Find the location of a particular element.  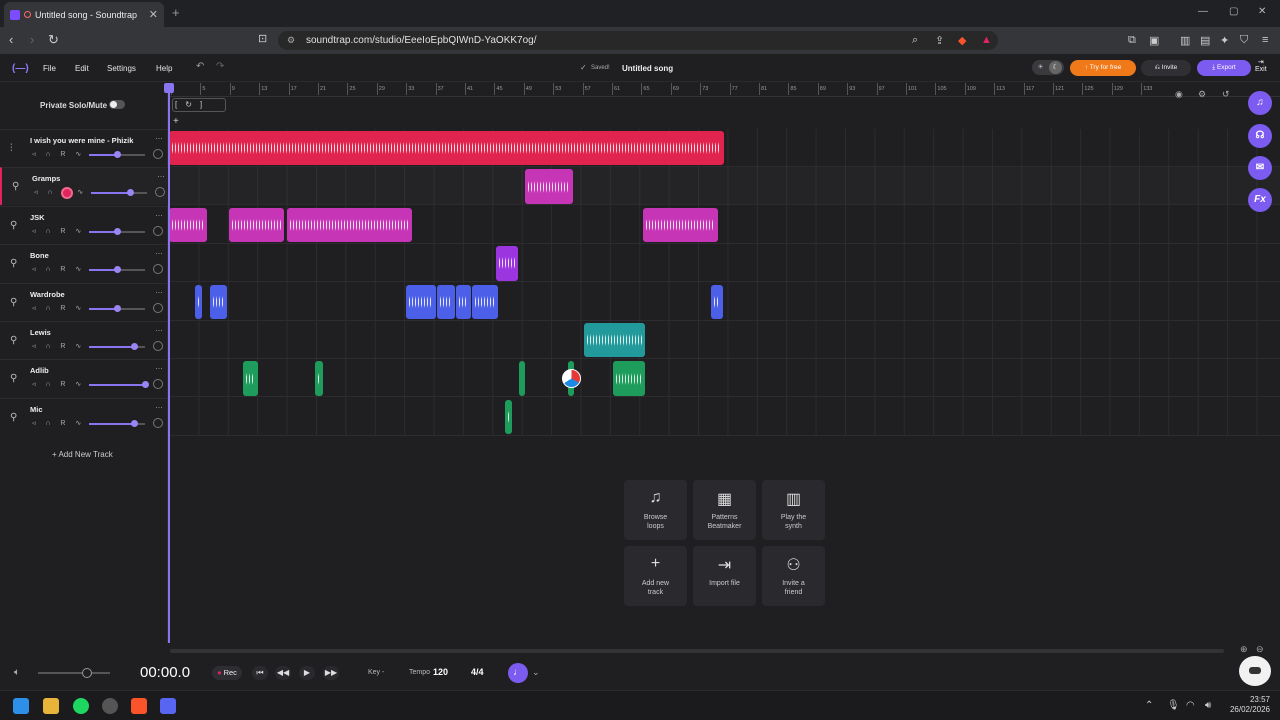

zoom-out-icon: ⊖ is located at coordinates (1260, 649).